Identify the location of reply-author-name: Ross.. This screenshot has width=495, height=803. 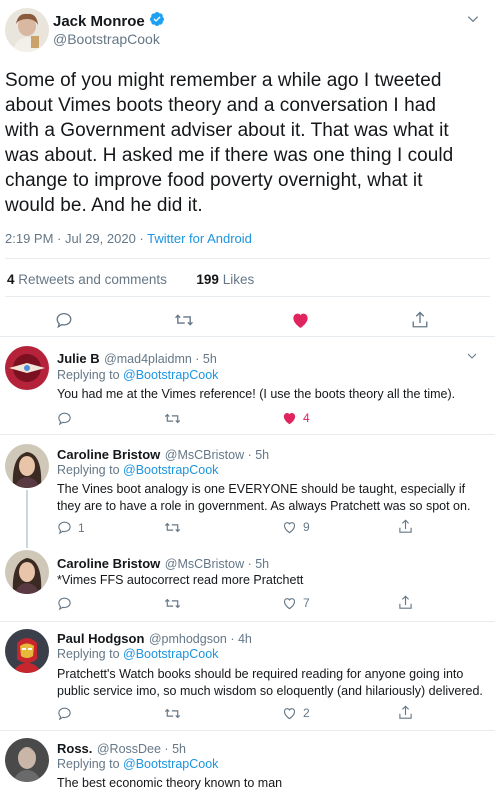
(74, 748).